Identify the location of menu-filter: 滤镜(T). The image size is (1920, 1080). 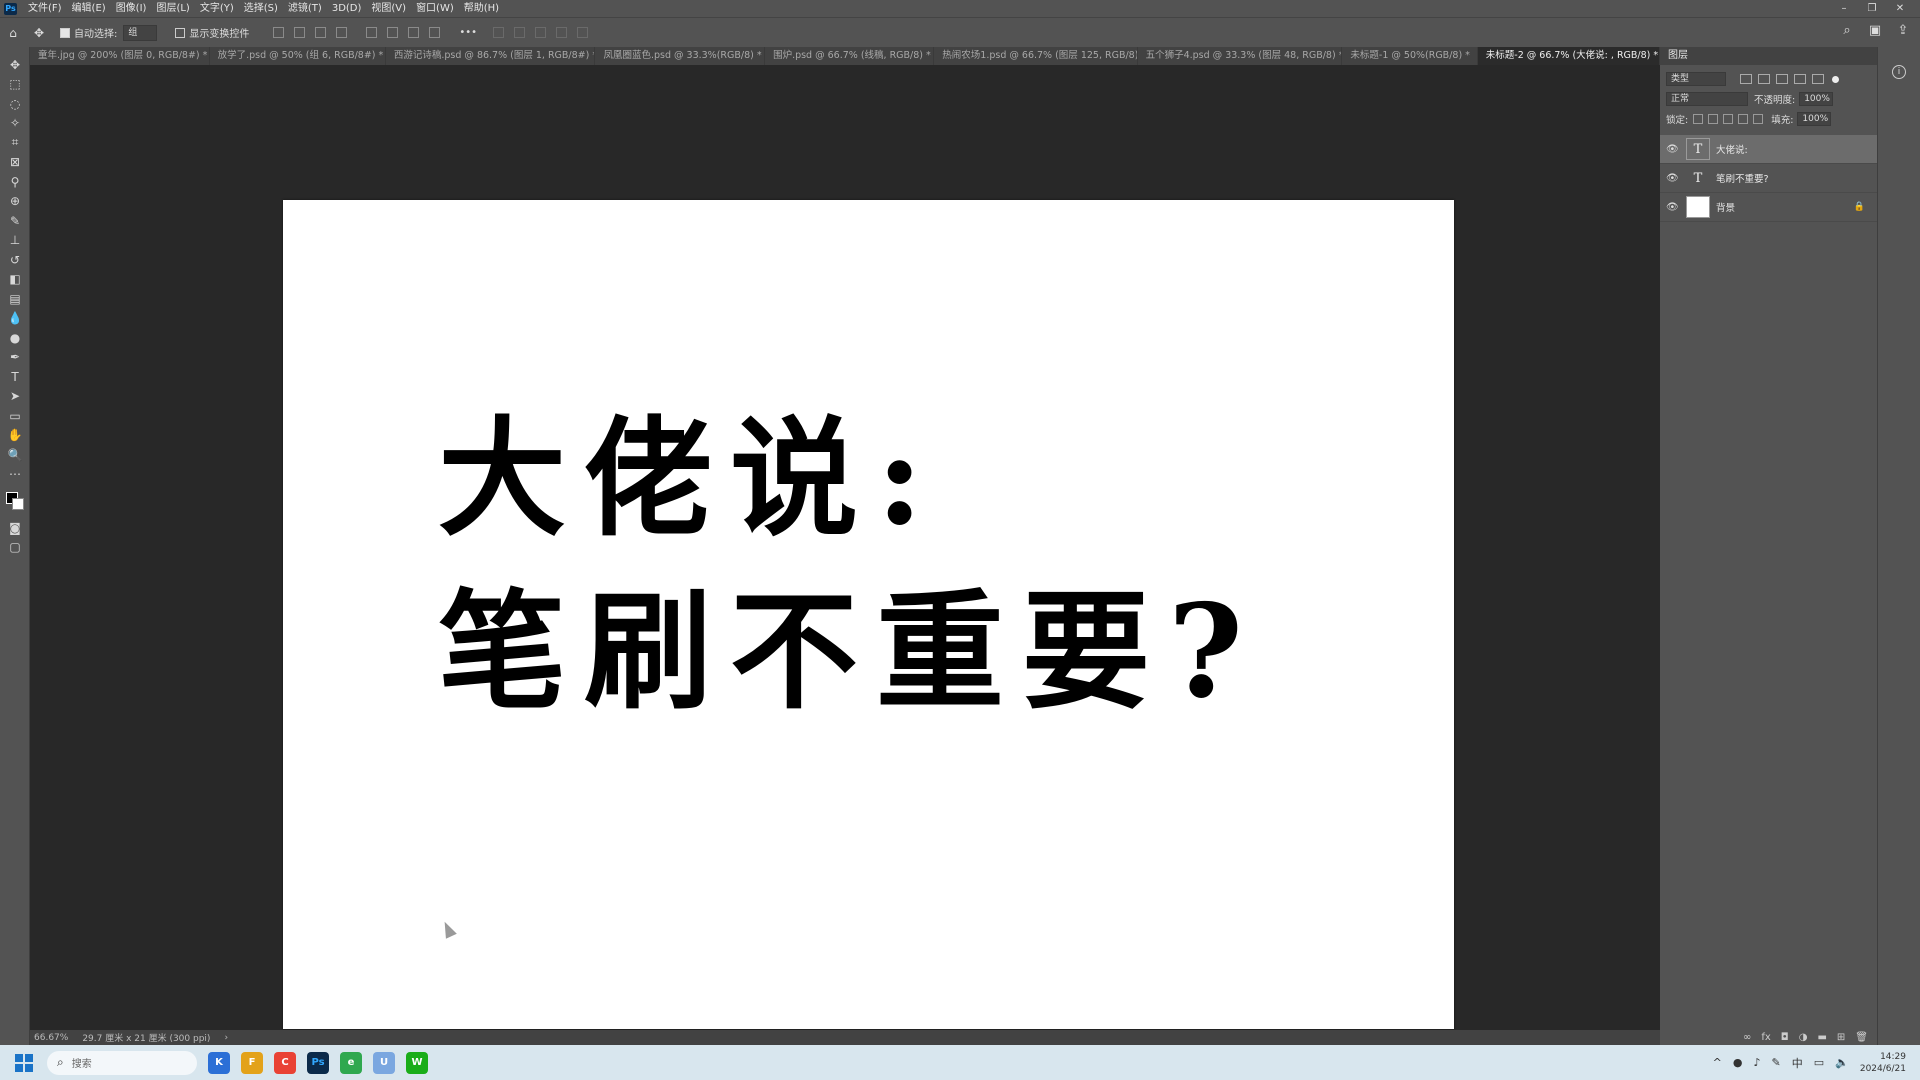
(305, 8).